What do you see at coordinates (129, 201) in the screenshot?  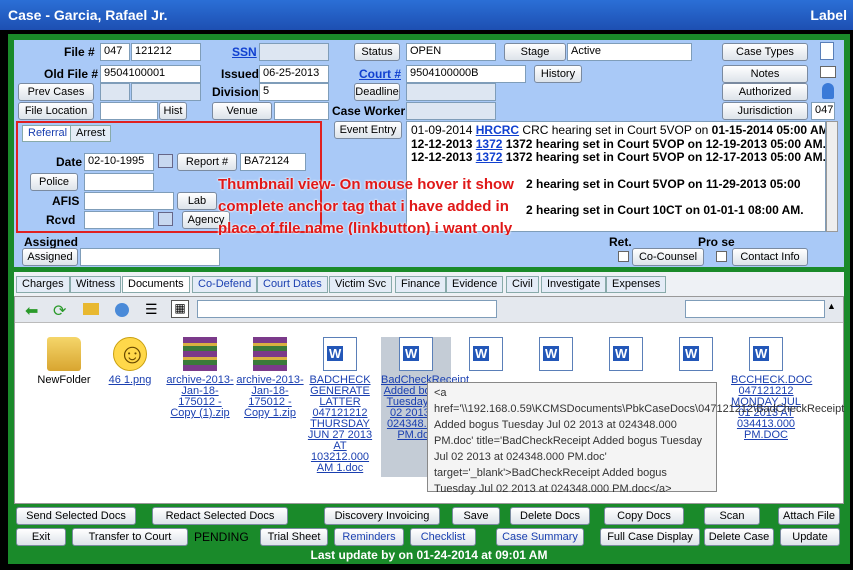 I see `afis-field` at bounding box center [129, 201].